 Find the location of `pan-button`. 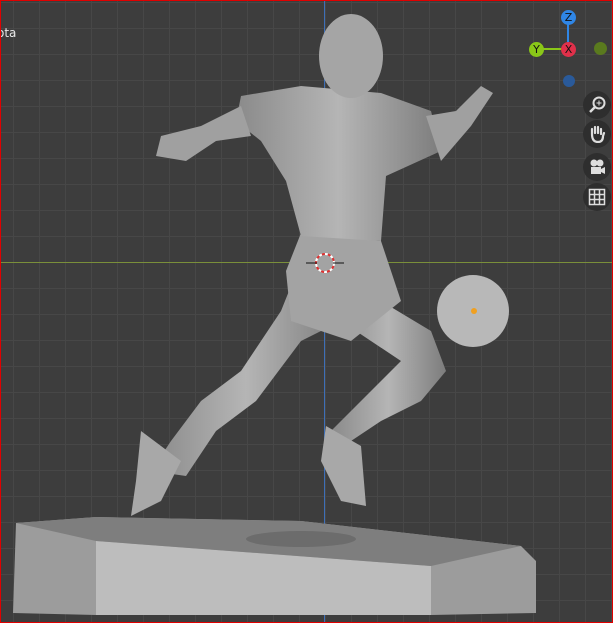

pan-button is located at coordinates (597, 134).